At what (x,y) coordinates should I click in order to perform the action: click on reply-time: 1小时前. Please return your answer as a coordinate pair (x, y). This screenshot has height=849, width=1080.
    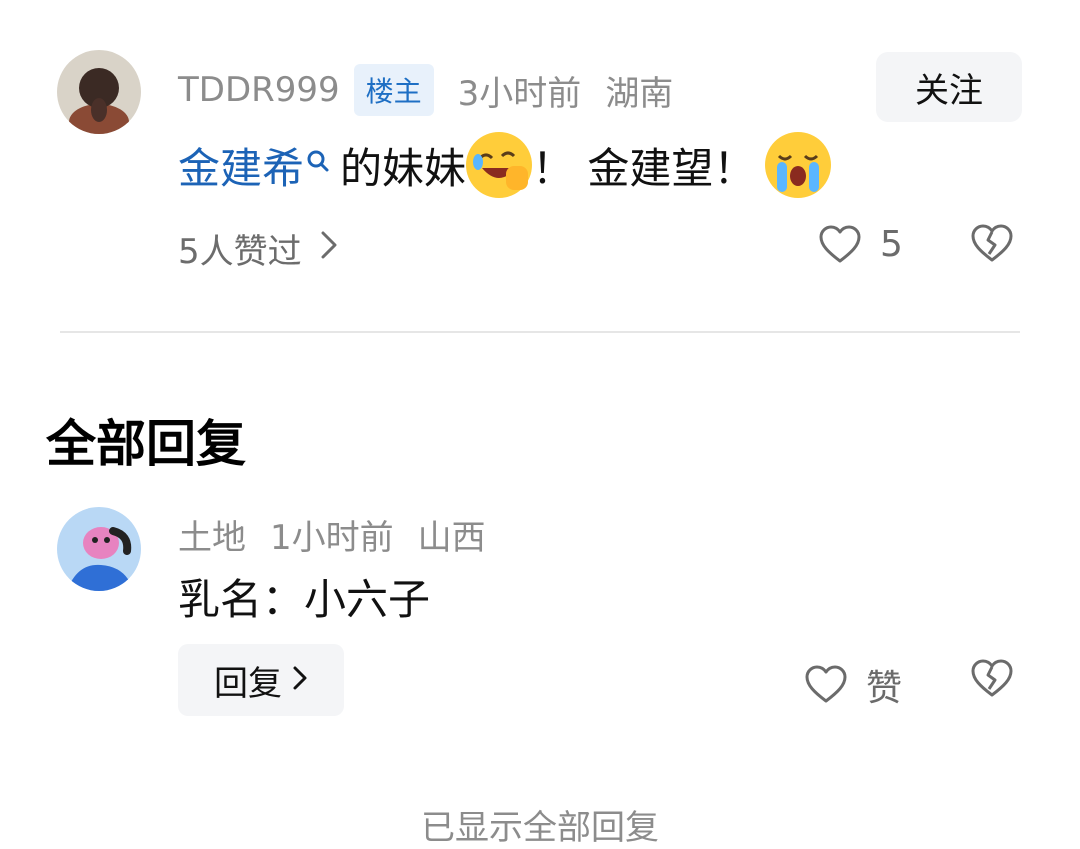
    Looking at the image, I should click on (332, 538).